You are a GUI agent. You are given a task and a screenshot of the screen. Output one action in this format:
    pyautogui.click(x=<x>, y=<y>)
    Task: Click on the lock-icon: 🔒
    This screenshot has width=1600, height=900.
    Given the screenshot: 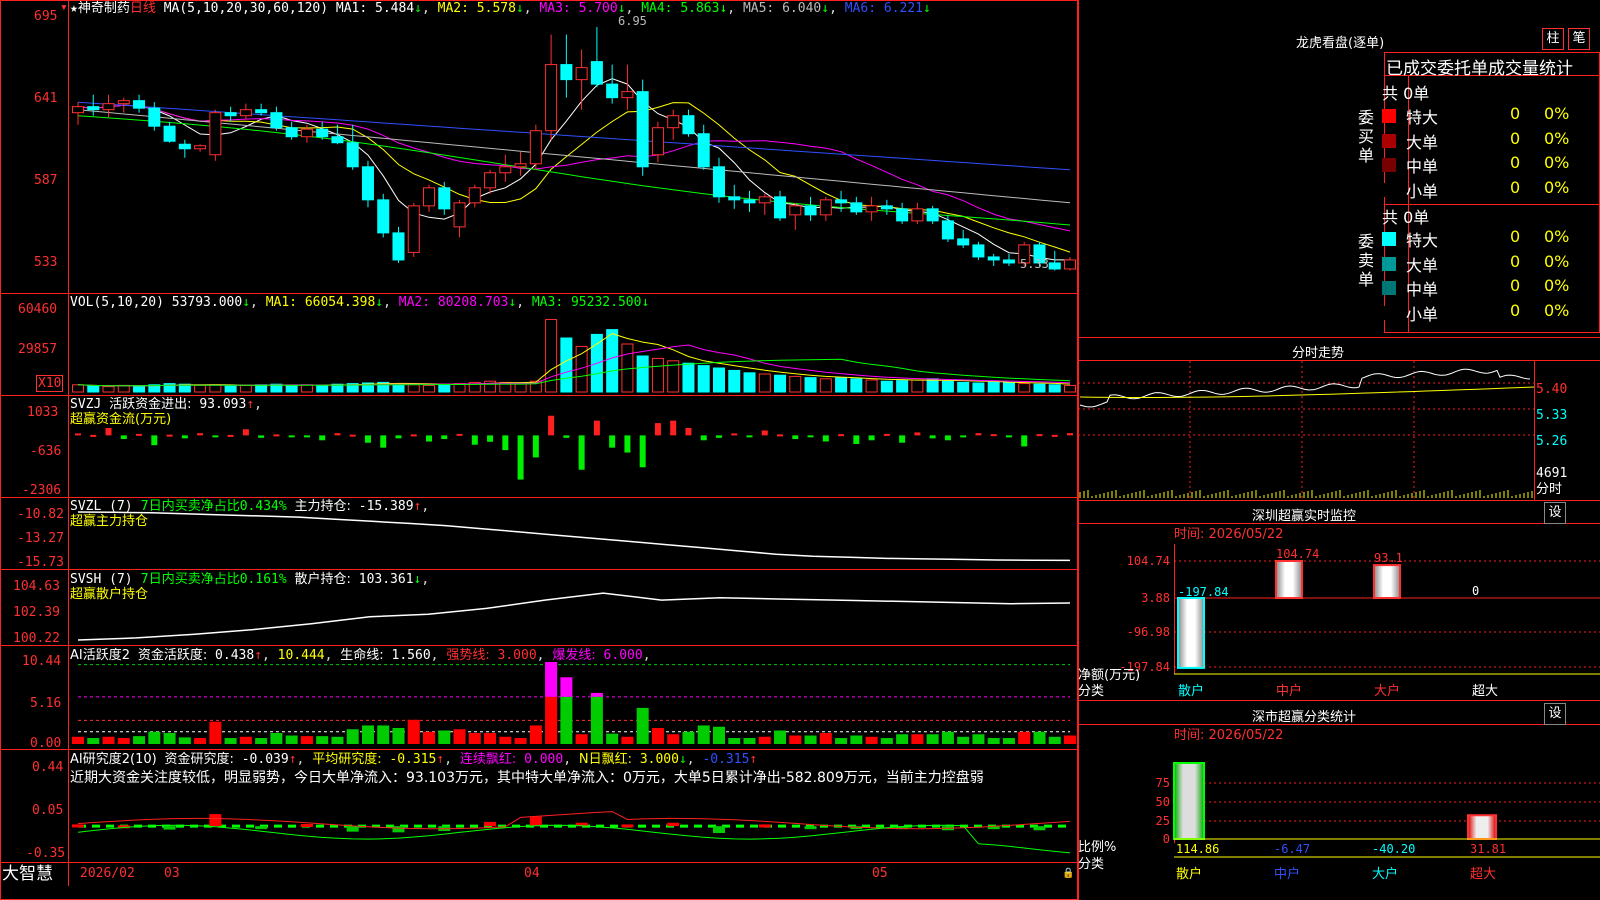 What is the action you would take?
    pyautogui.click(x=1068, y=873)
    